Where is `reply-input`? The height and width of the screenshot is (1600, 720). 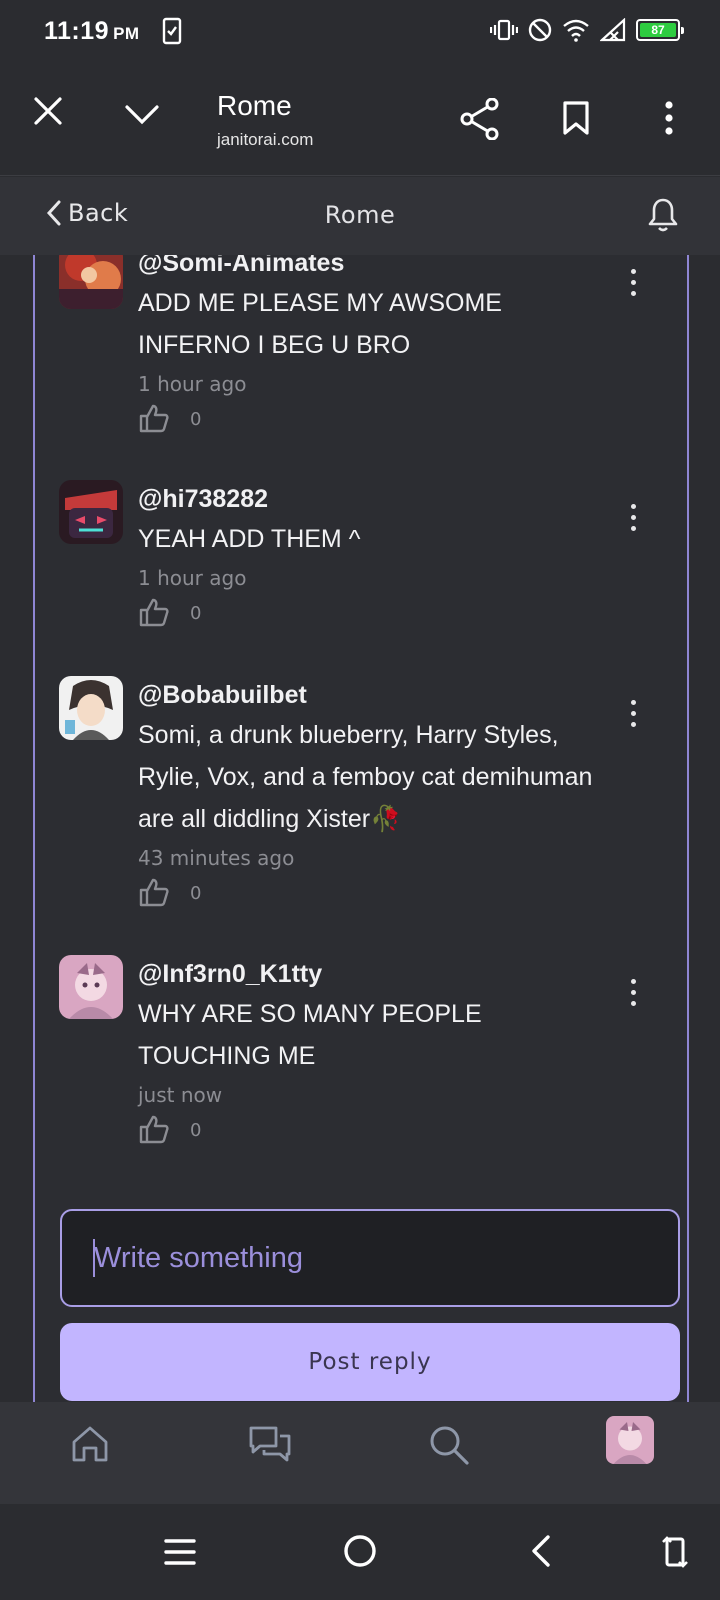
reply-input is located at coordinates (370, 1258).